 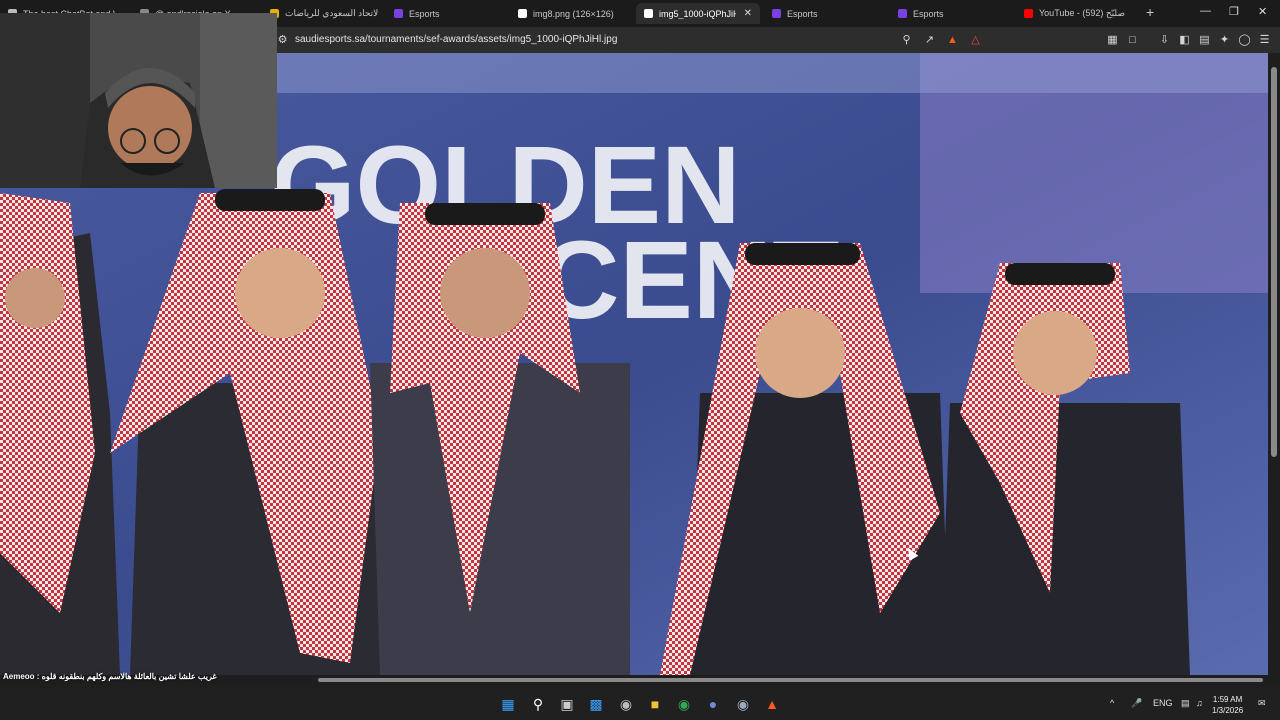 I want to click on steam-icon: ◉, so click(x=743, y=704).